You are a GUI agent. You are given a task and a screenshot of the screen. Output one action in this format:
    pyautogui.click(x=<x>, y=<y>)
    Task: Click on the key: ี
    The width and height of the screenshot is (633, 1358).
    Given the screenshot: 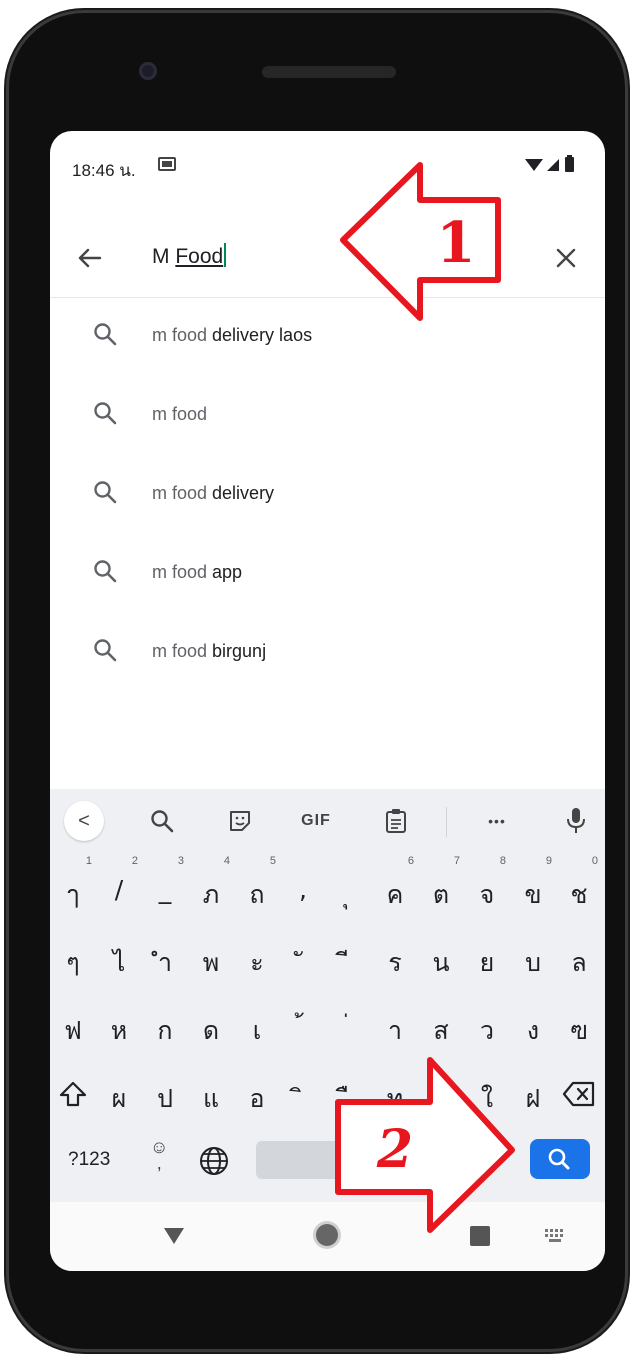 What is the action you would take?
    pyautogui.click(x=349, y=956)
    